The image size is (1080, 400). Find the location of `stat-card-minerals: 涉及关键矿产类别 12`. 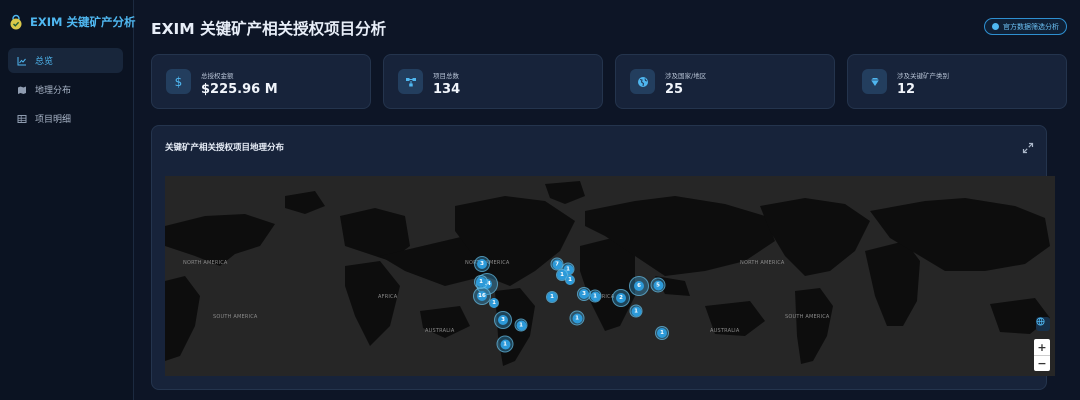

stat-card-minerals: 涉及关键矿产类别 12 is located at coordinates (957, 81).